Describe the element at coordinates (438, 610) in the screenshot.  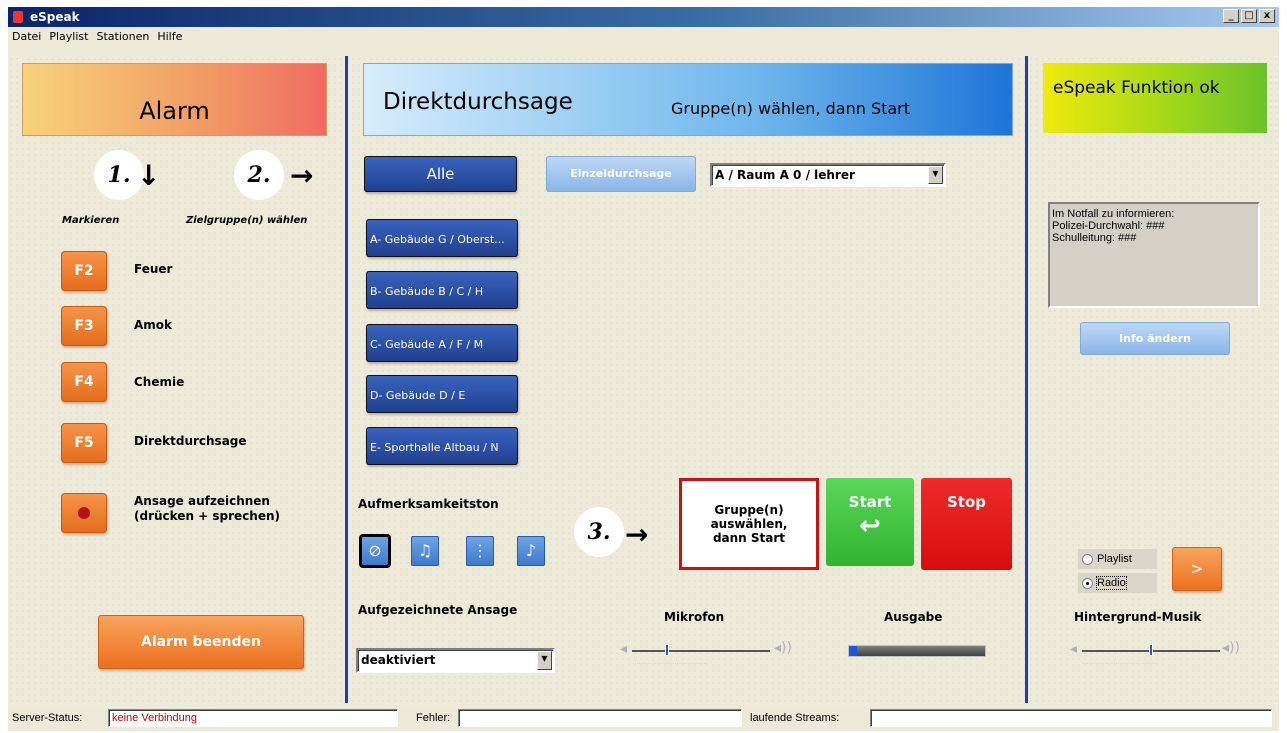
I see `recorded-announcement-label: Aufgezeichnete Ansage` at that location.